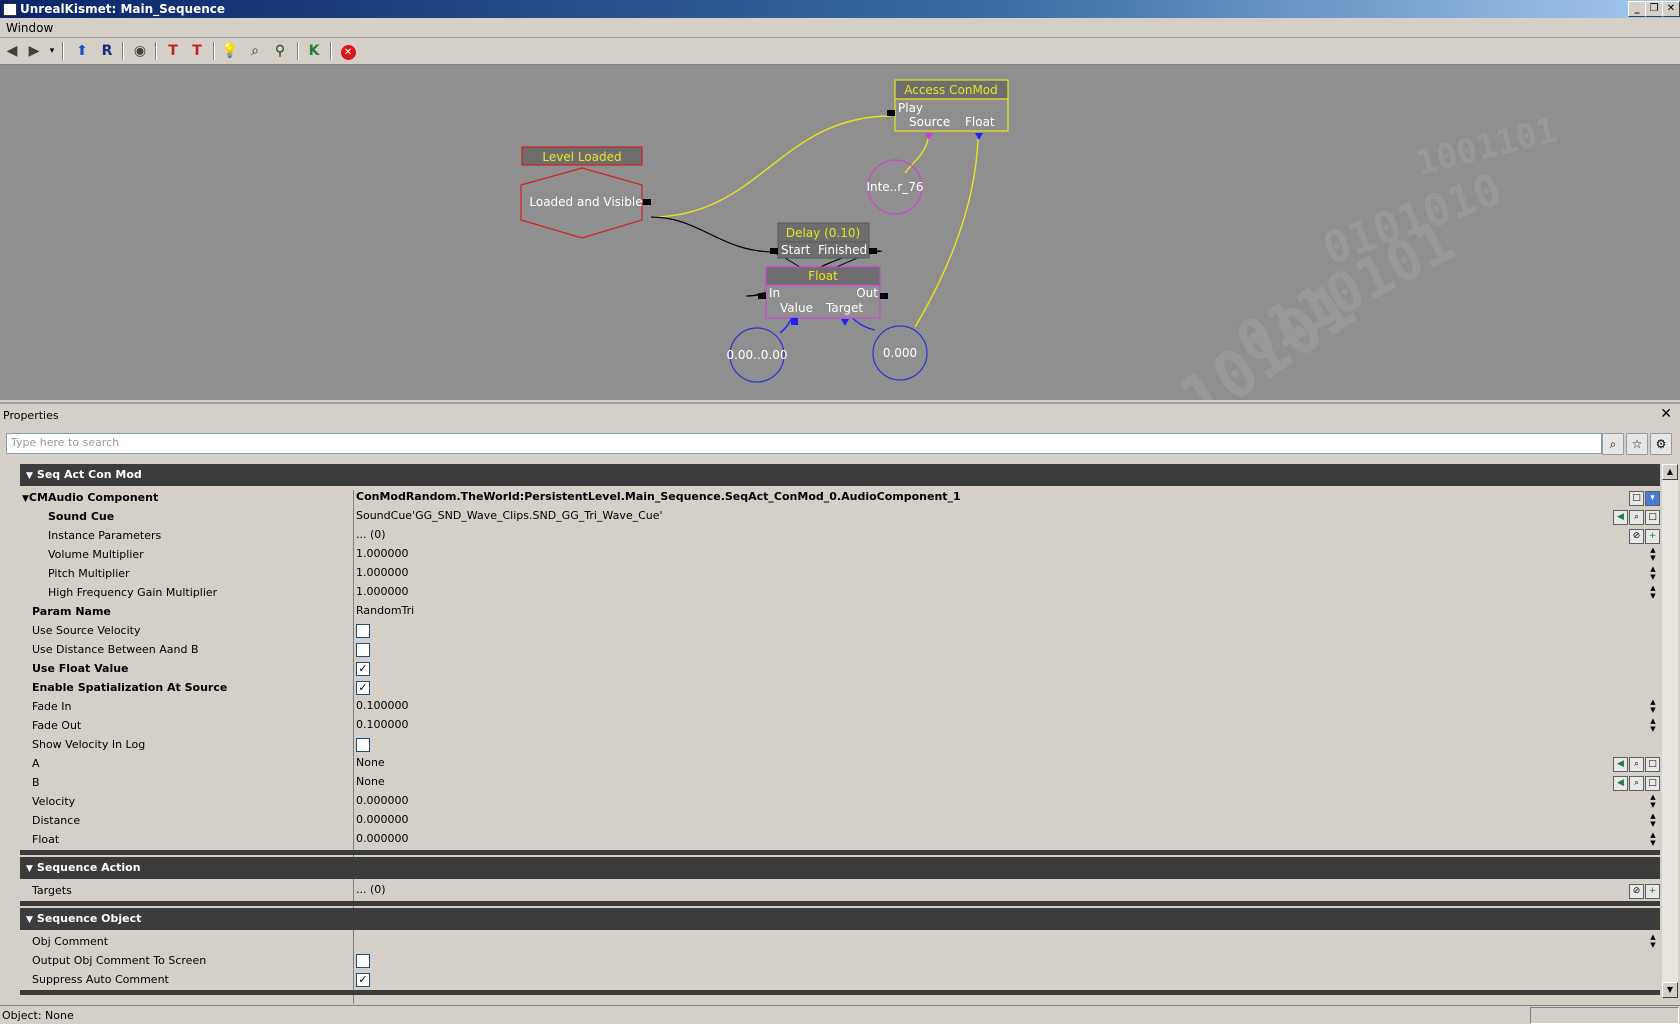 This screenshot has height=1024, width=1680. What do you see at coordinates (1671, 9) in the screenshot?
I see `close-window-button: ✕` at bounding box center [1671, 9].